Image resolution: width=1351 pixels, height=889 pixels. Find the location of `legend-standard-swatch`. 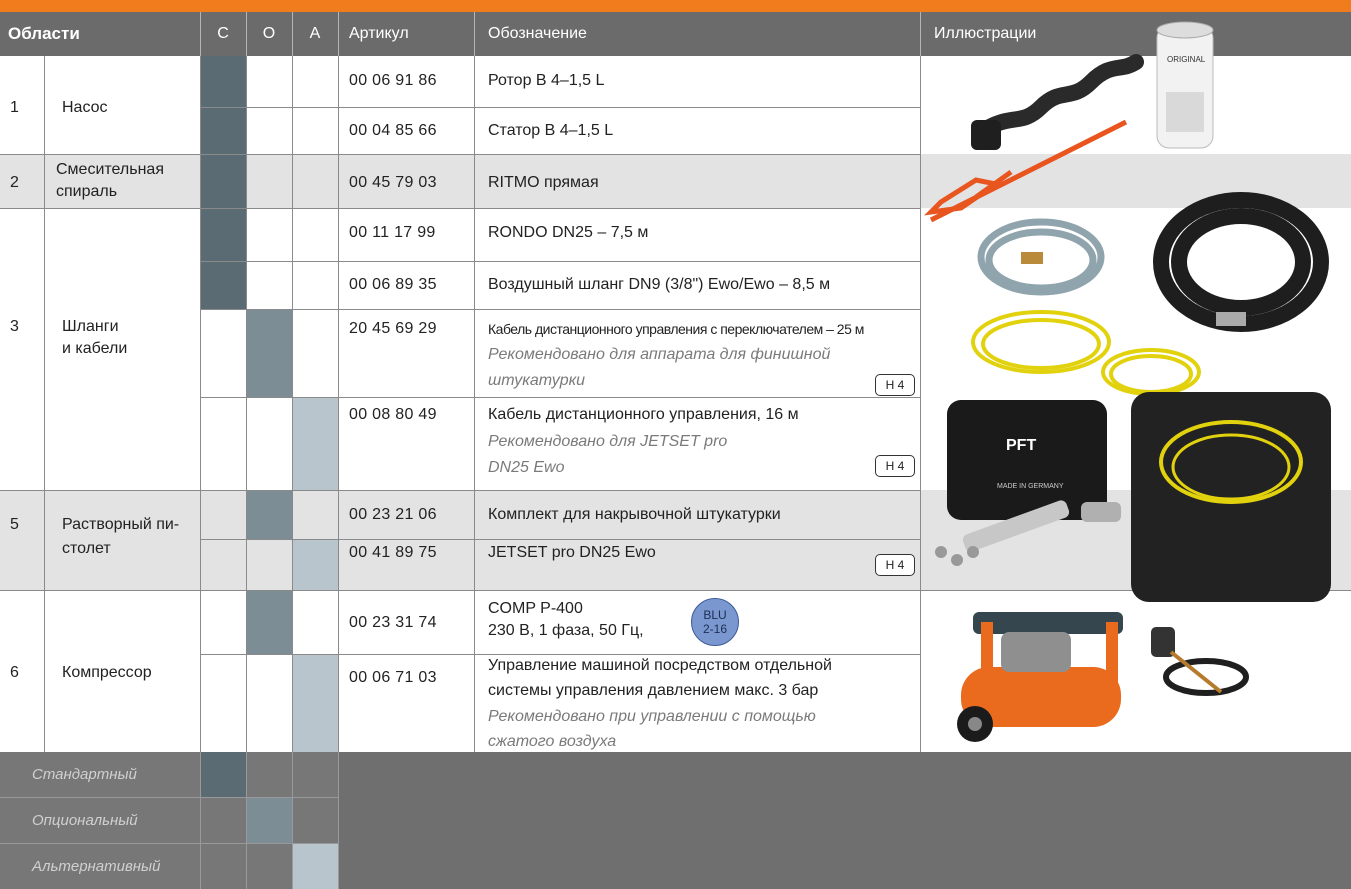

legend-standard-swatch is located at coordinates (223, 774).